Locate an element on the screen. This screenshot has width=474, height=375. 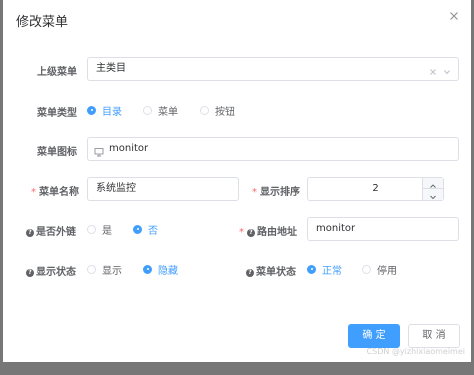
parent-menu-value: 主类目 is located at coordinates (111, 68).